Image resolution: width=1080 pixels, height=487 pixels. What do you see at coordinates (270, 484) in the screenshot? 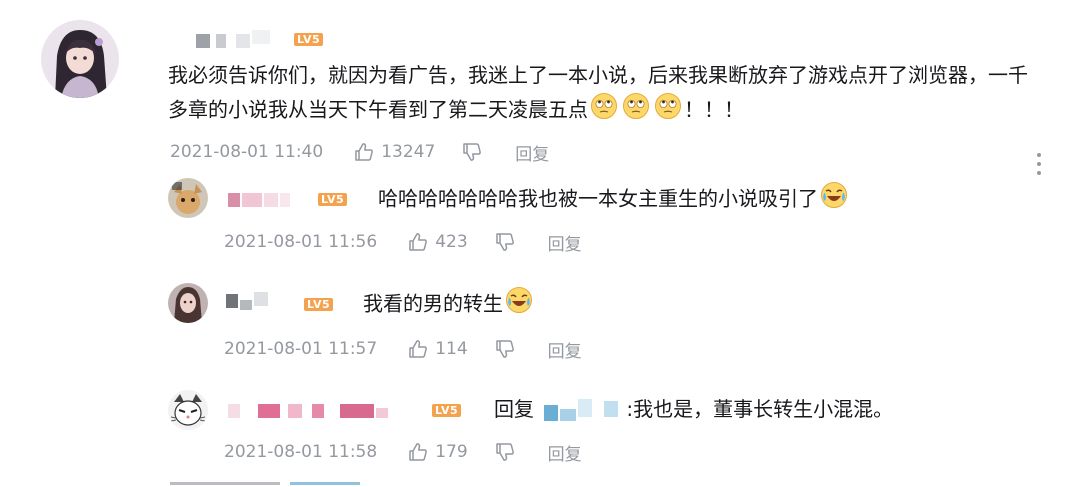
I see `cut-off-footer` at bounding box center [270, 484].